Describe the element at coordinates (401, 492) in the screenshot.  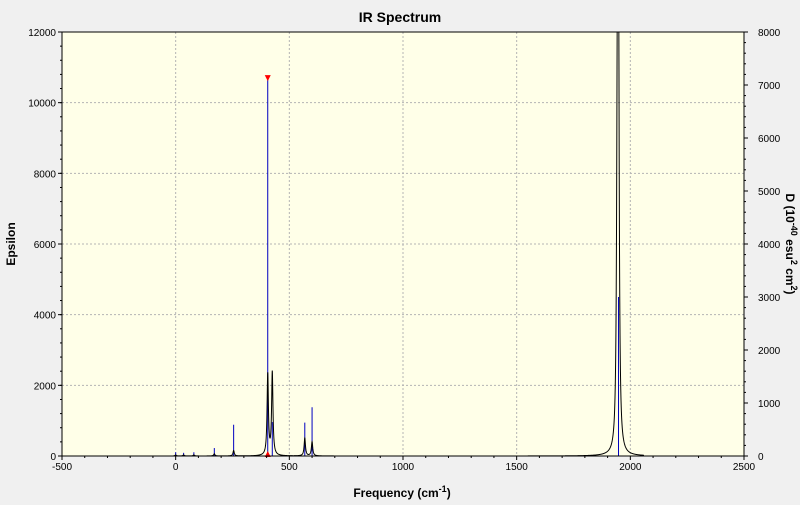
I see `x-axis-label: Frequency (cm-1)` at that location.